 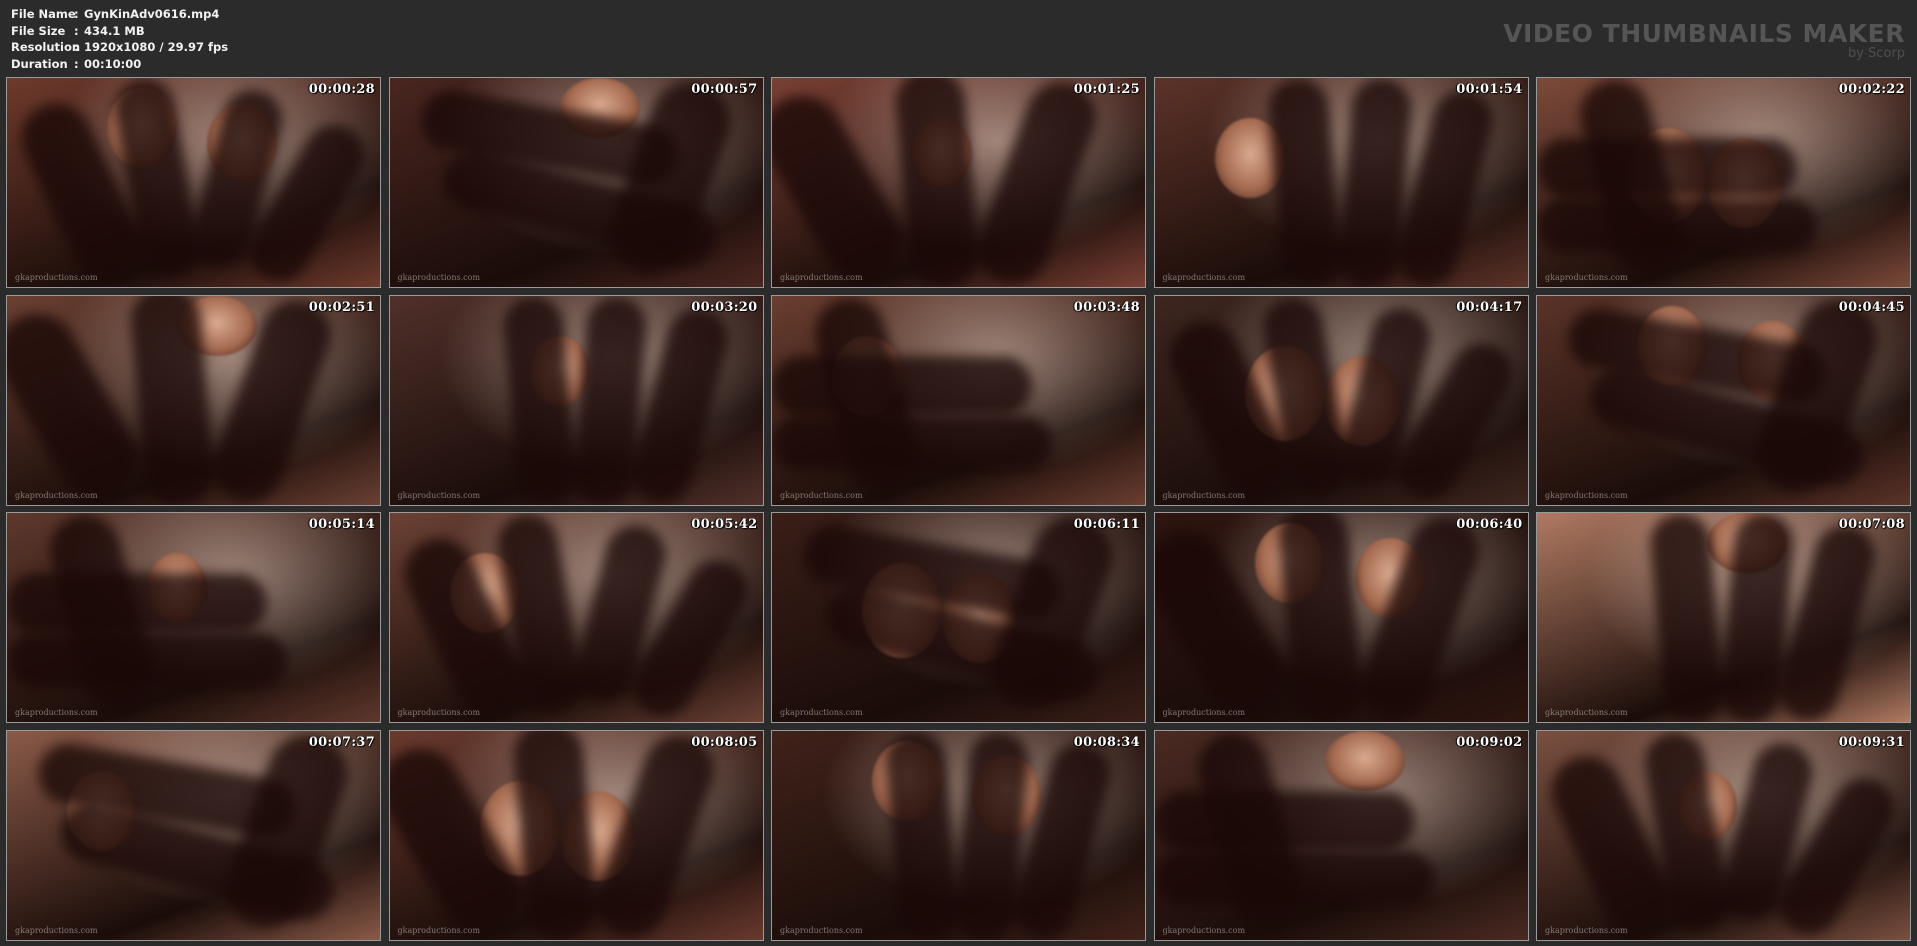 What do you see at coordinates (341, 89) in the screenshot?
I see `thumbnail-timestamp: 00:00:28` at bounding box center [341, 89].